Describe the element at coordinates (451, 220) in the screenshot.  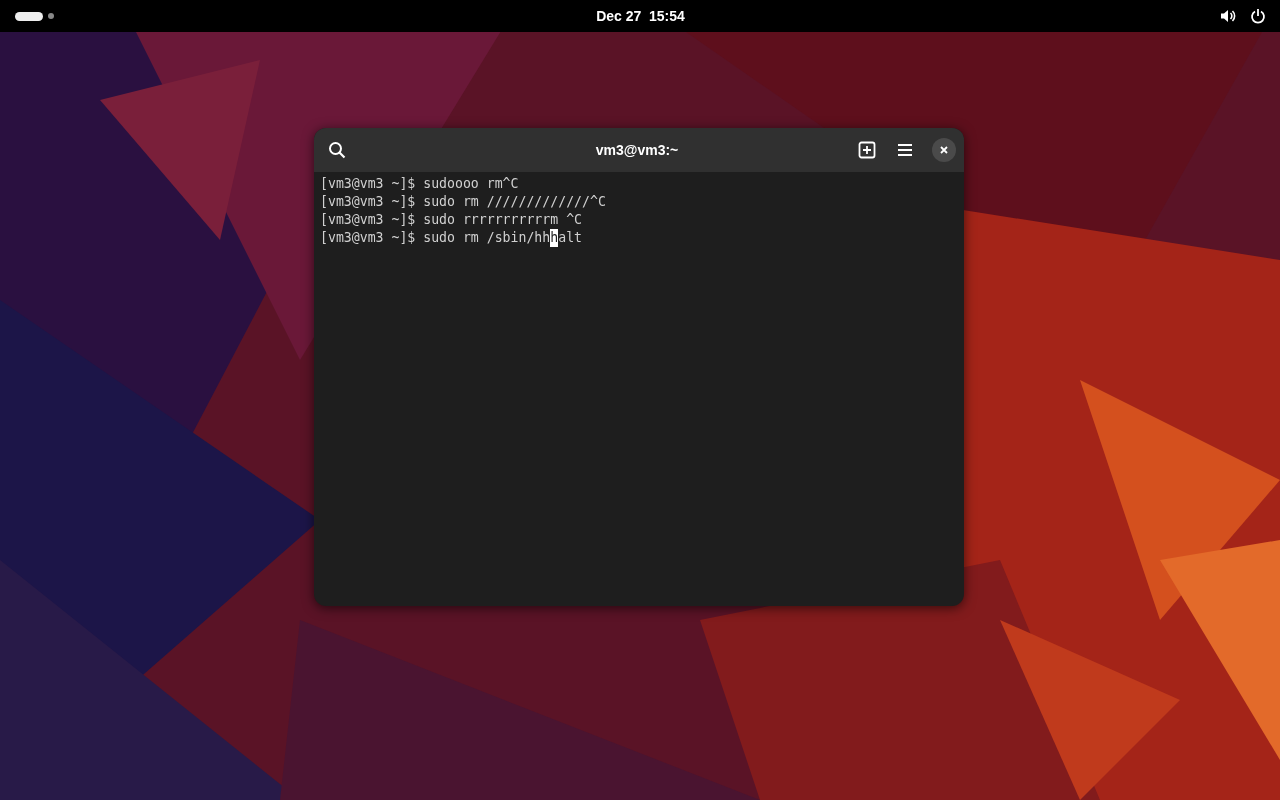
I see `terminal-line: [vm3@vm3 ~]$ sudo rrrrrrrrrrrm ^C` at that location.